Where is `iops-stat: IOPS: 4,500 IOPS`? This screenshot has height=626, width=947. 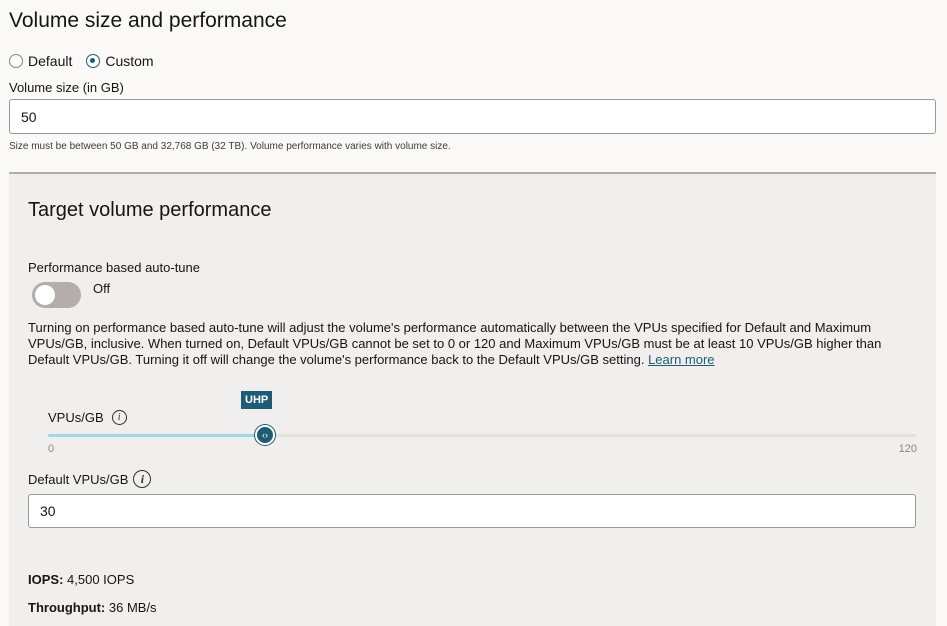 iops-stat: IOPS: 4,500 IOPS is located at coordinates (81, 579).